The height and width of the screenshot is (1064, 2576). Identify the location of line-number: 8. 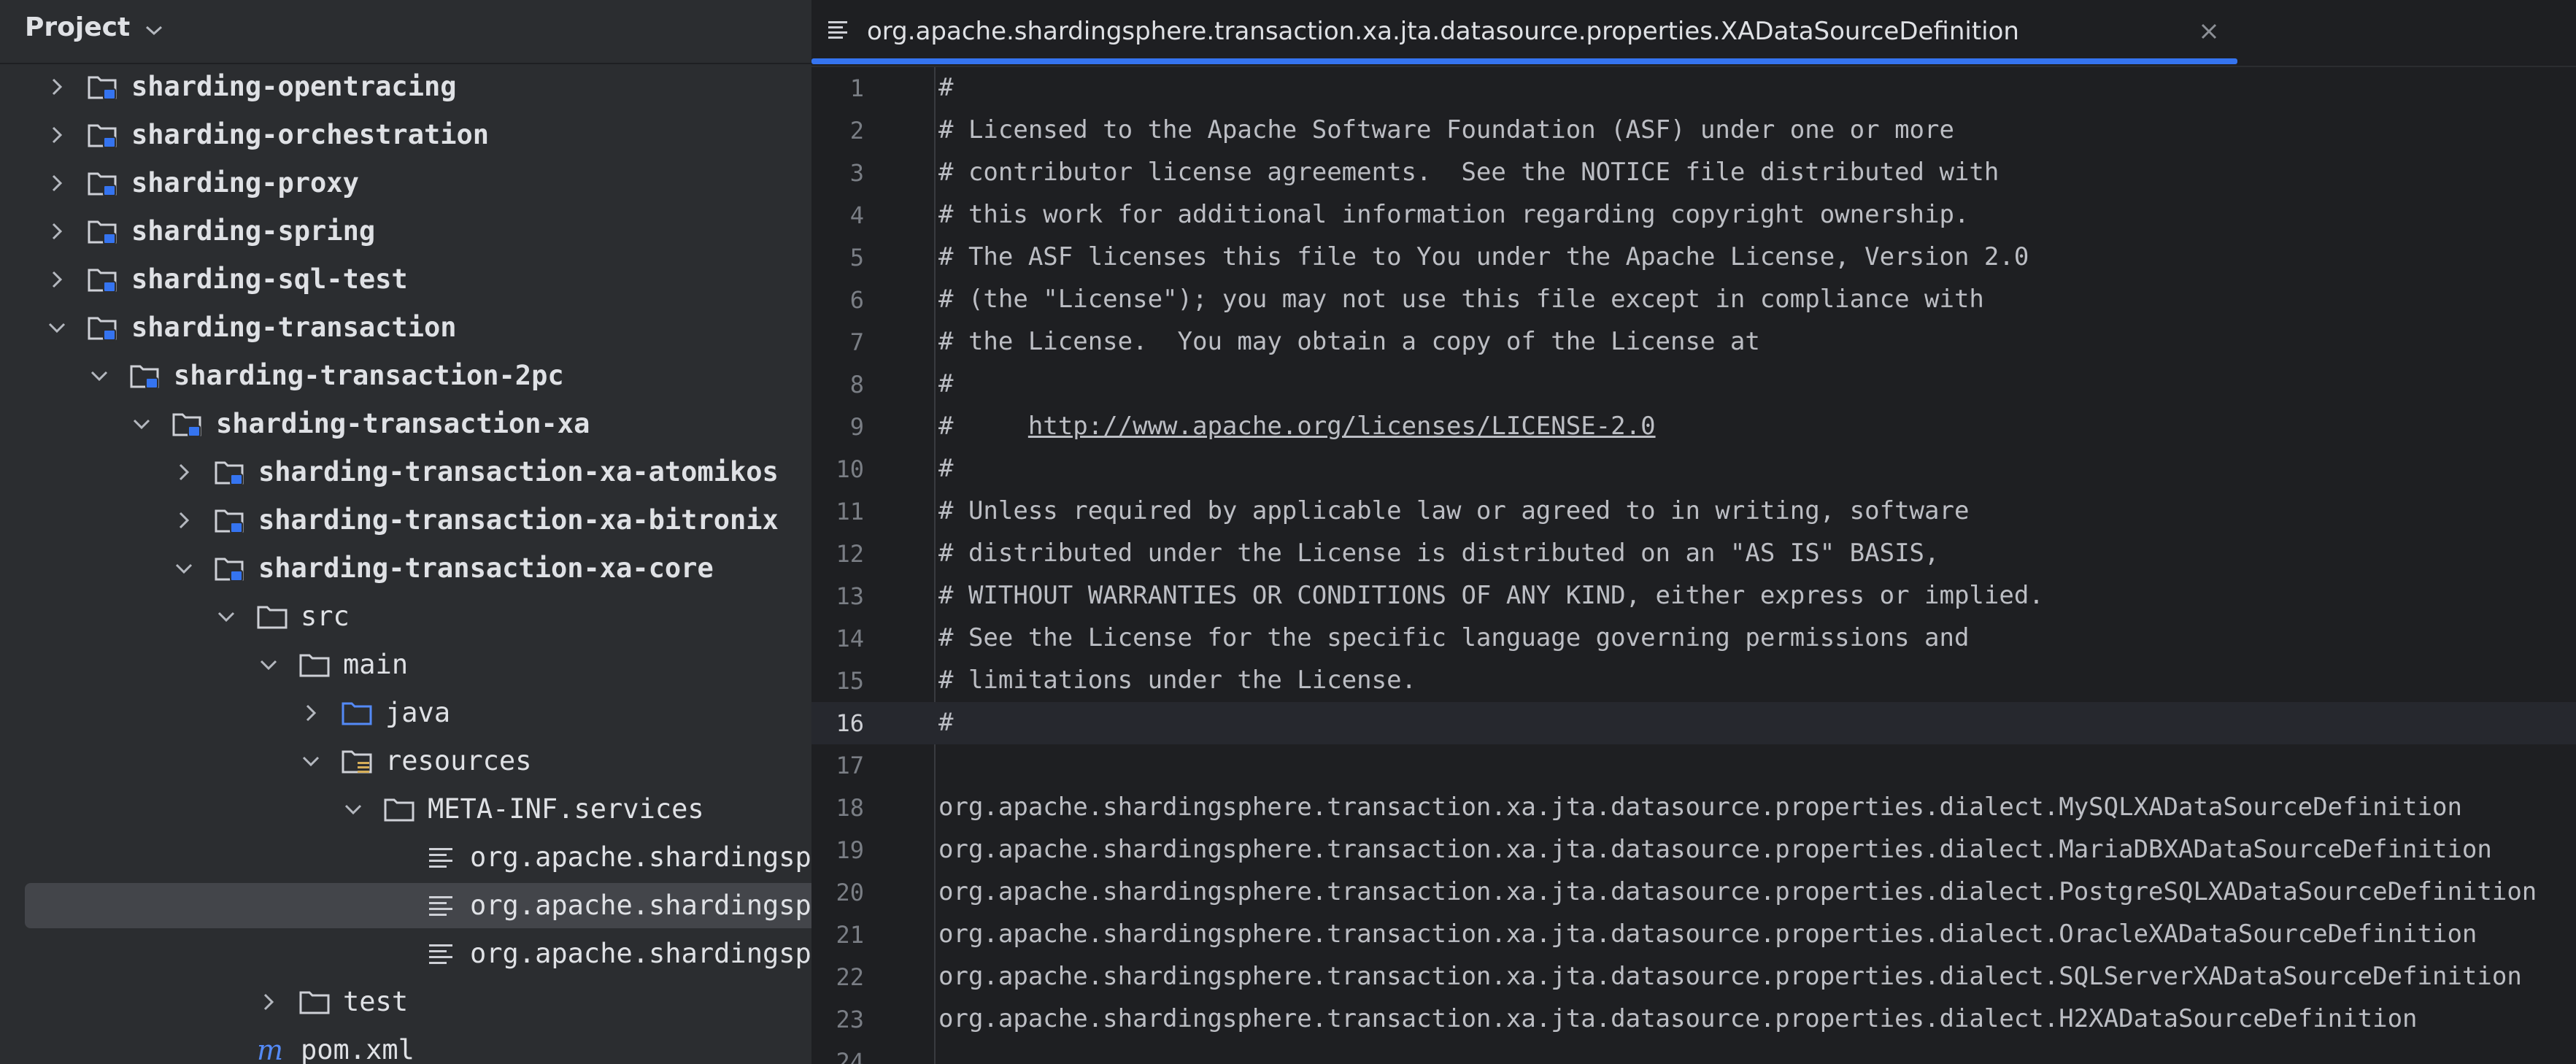
(856, 384).